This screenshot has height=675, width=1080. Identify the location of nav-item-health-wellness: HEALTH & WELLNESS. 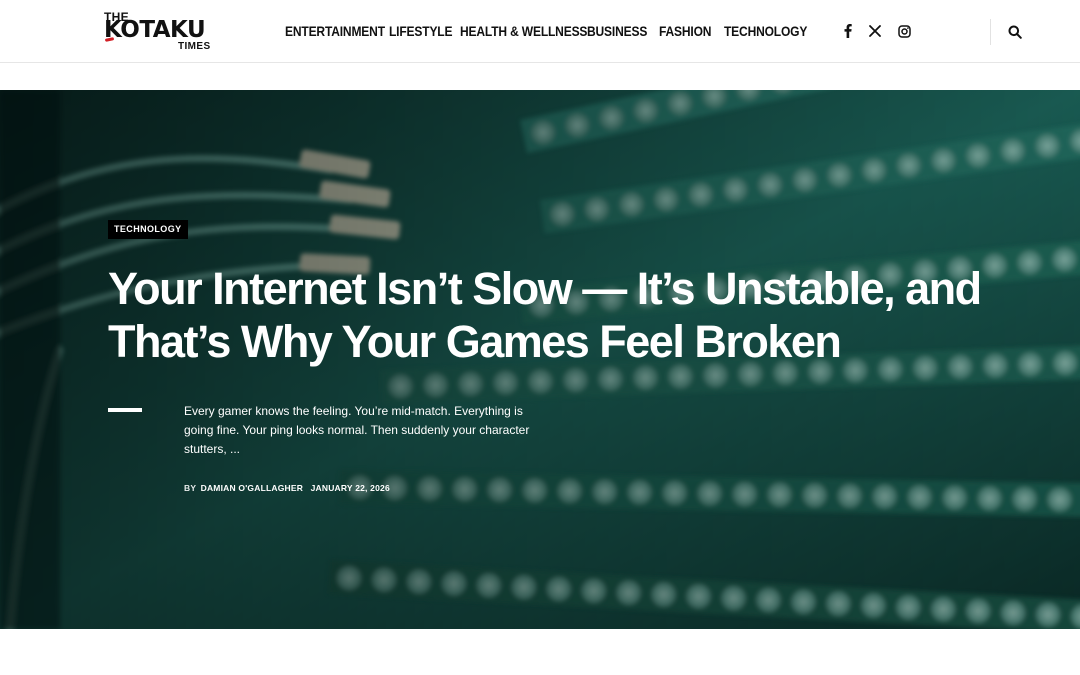
(523, 31).